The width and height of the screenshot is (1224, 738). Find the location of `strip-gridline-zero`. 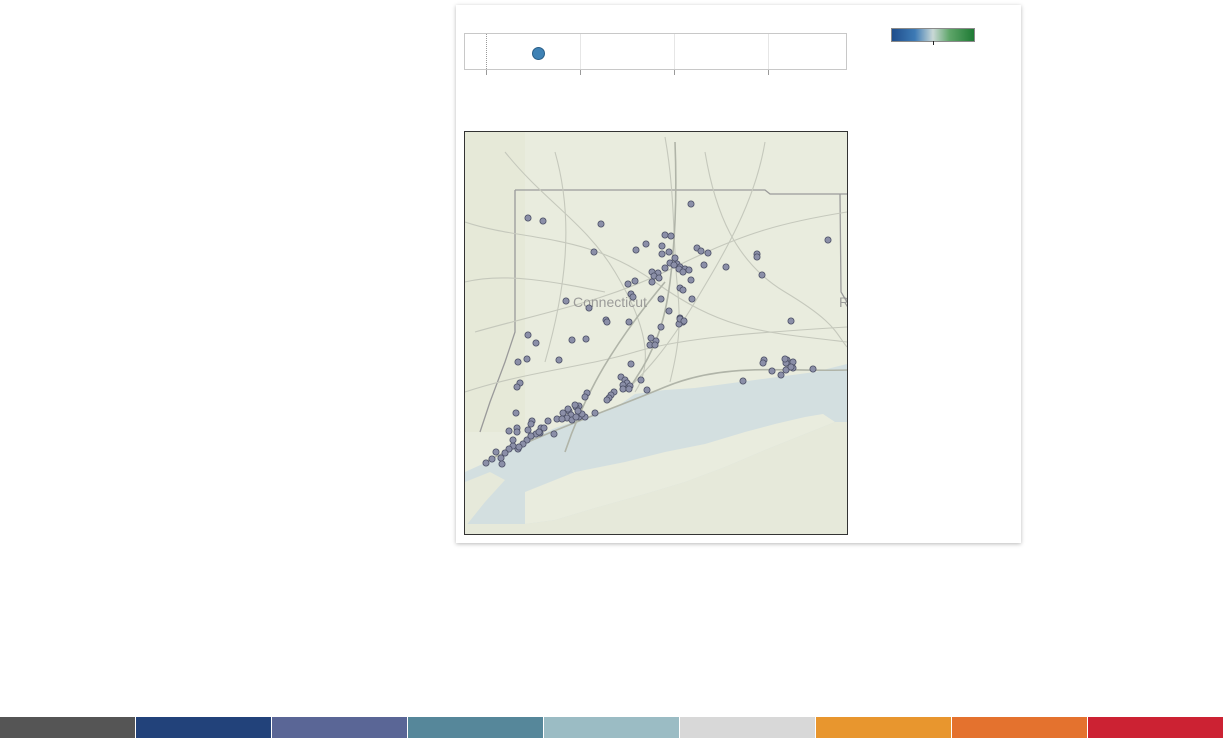

strip-gridline-zero is located at coordinates (487, 51).